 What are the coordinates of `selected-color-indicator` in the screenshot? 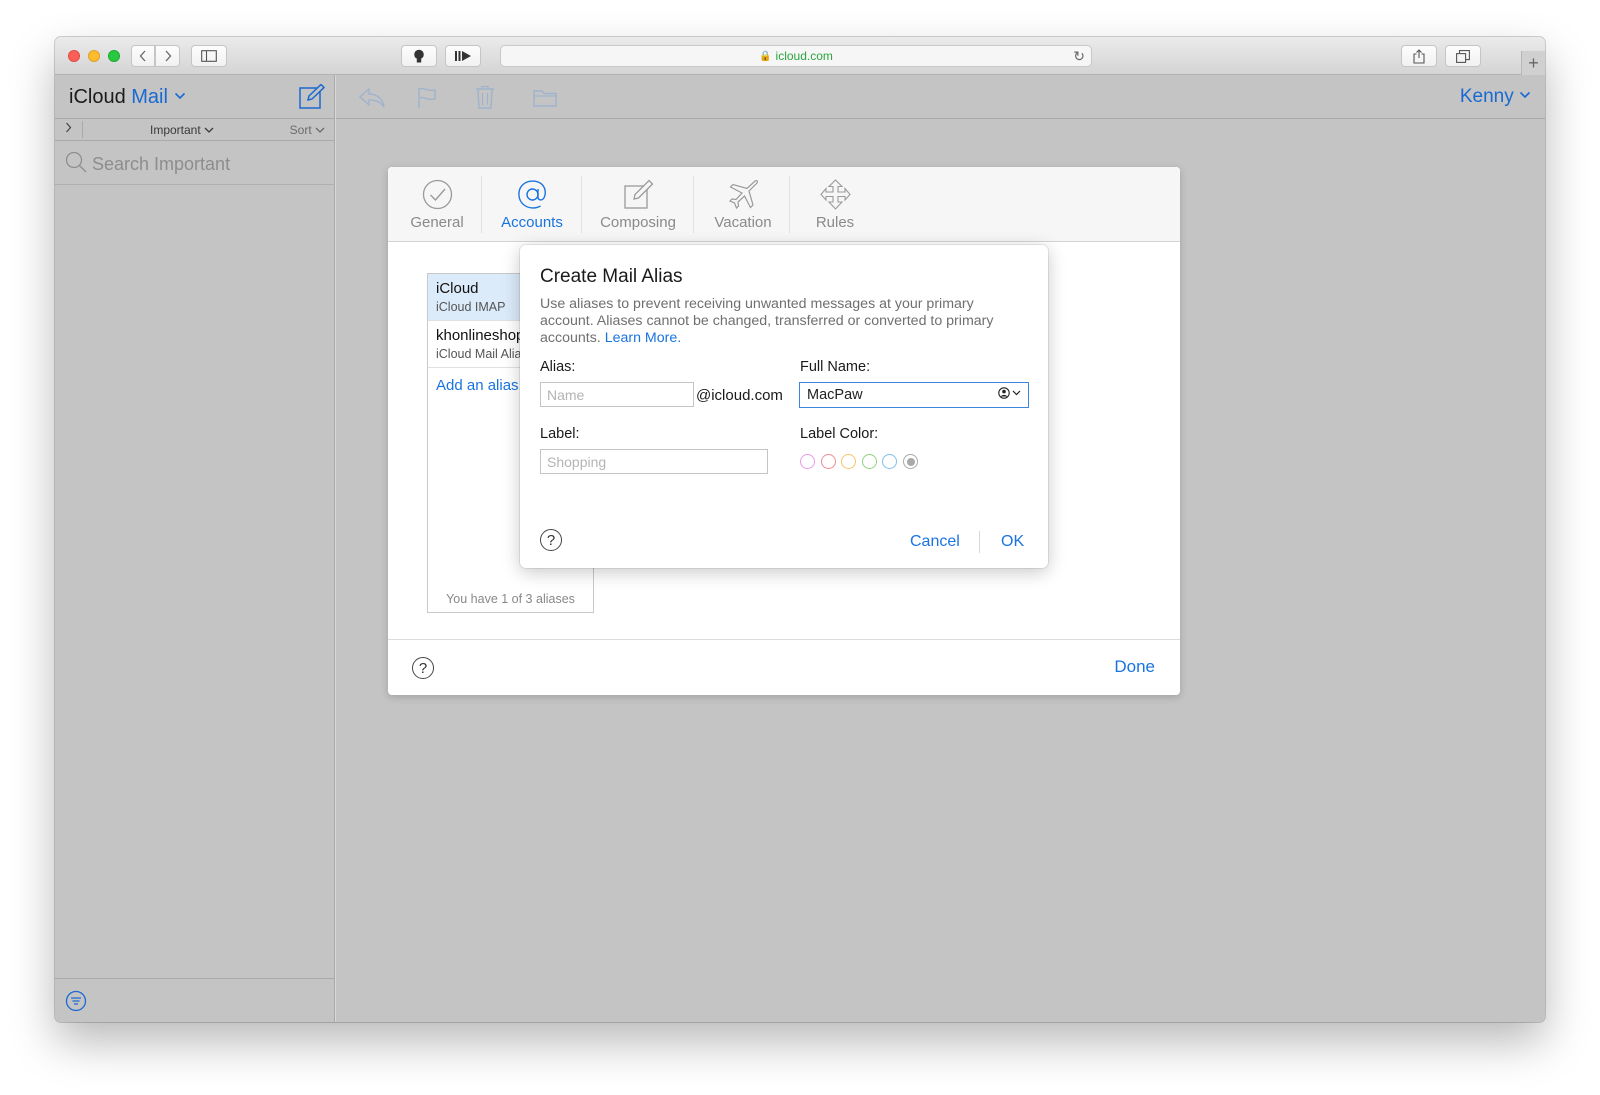 It's located at (910, 461).